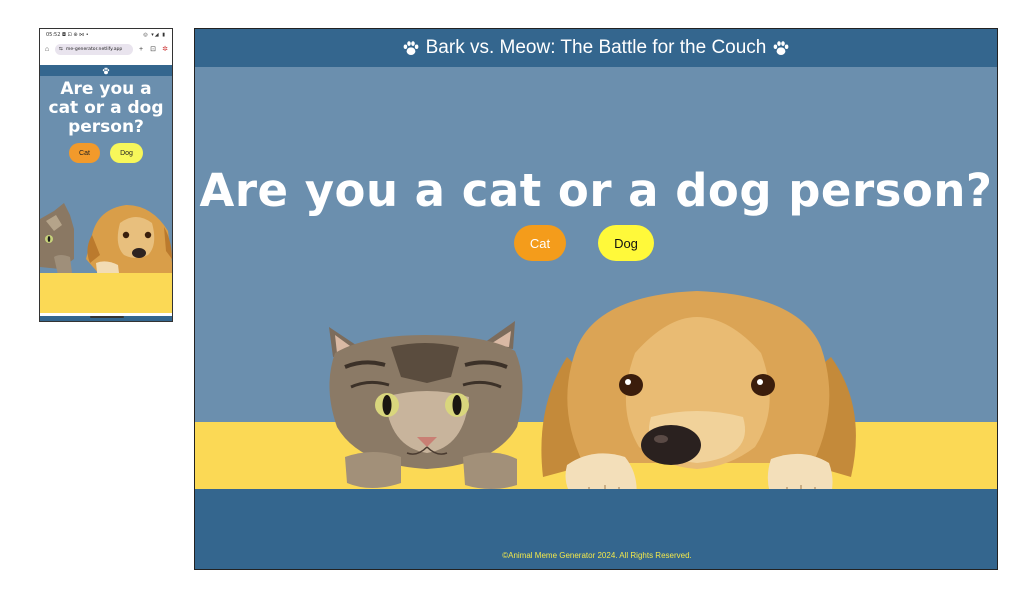 Image resolution: width=1024 pixels, height=598 pixels. I want to click on status-system-icons: ◎ ▾◢ ▮, so click(154, 35).